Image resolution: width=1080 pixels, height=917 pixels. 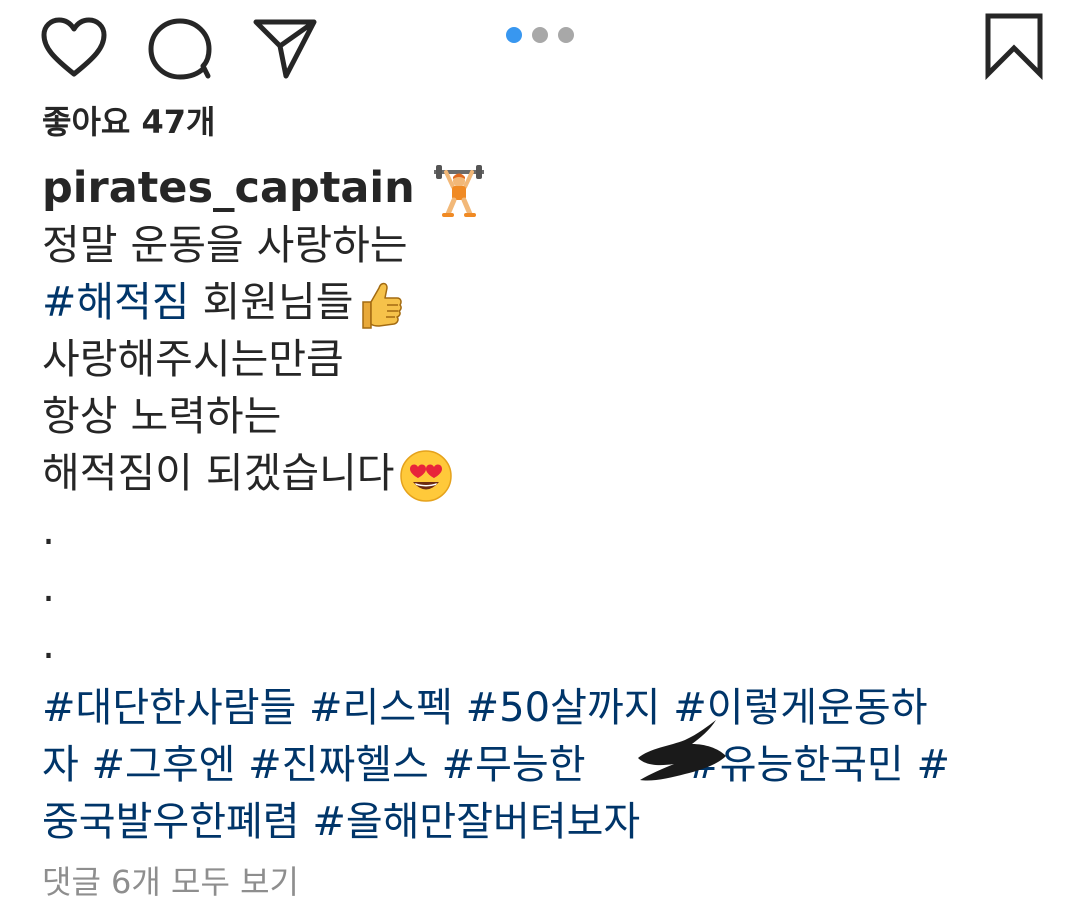 What do you see at coordinates (380, 305) in the screenshot?
I see `thumbs-up-emoji-icon` at bounding box center [380, 305].